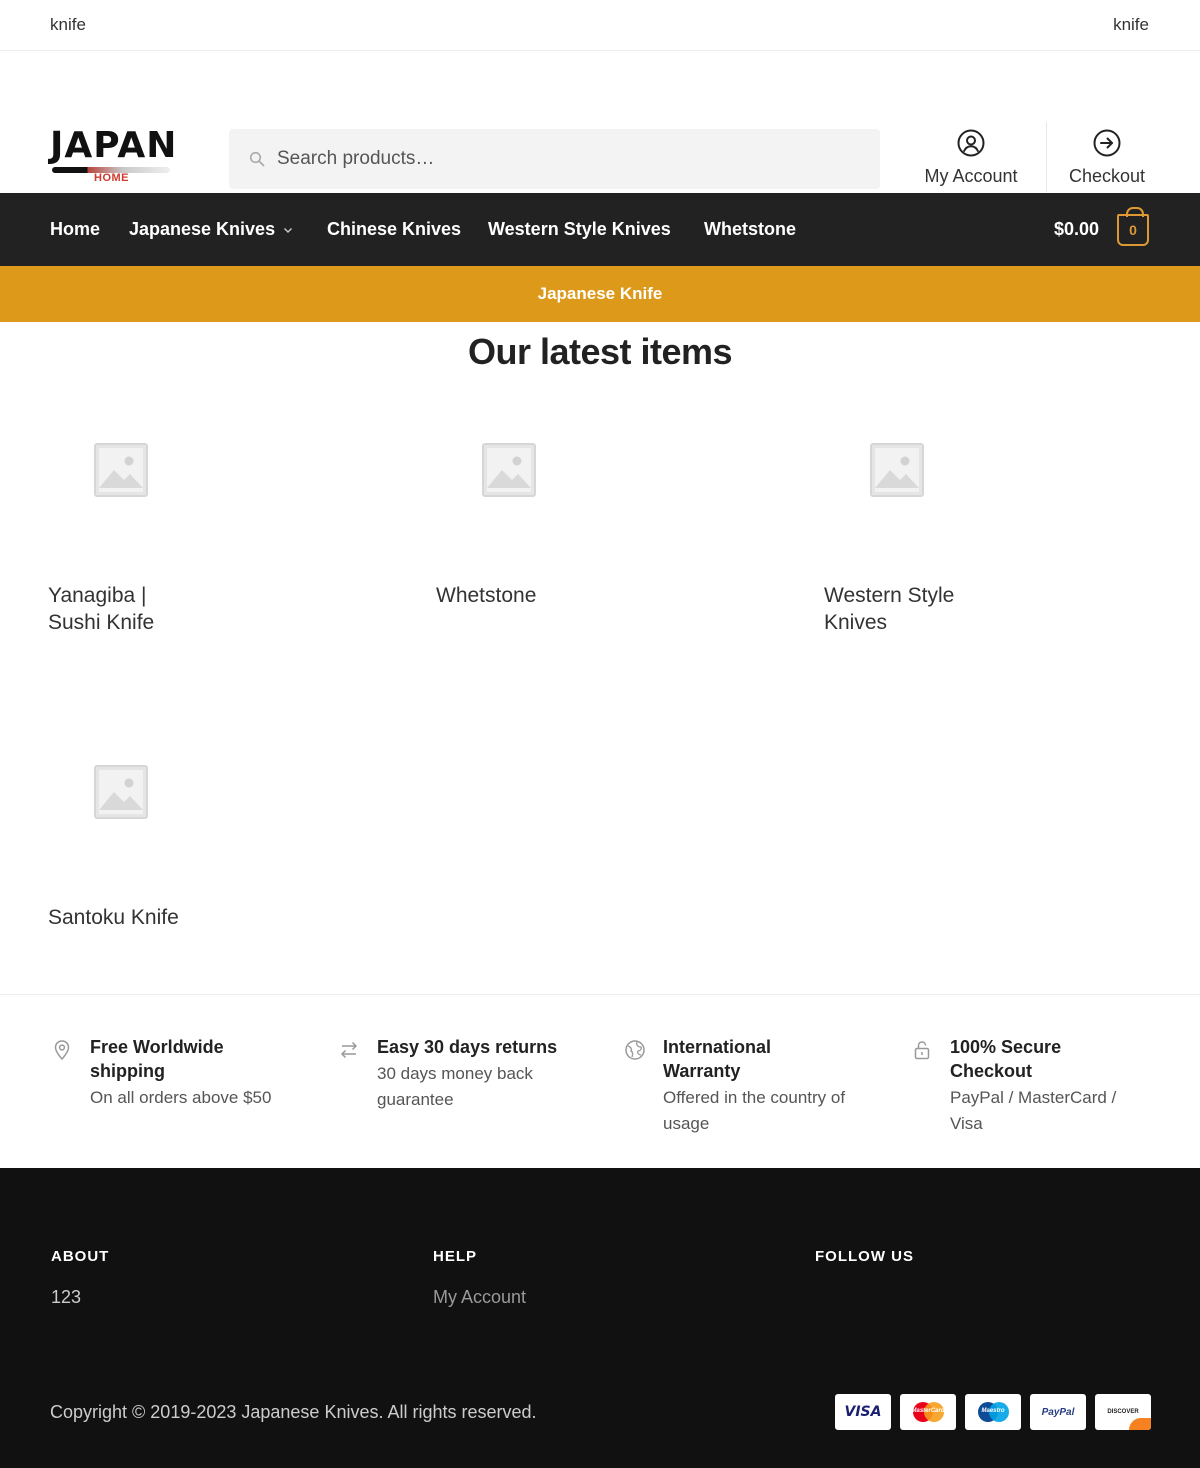 The width and height of the screenshot is (1200, 1468). I want to click on product-name: Whetstone, so click(596, 595).